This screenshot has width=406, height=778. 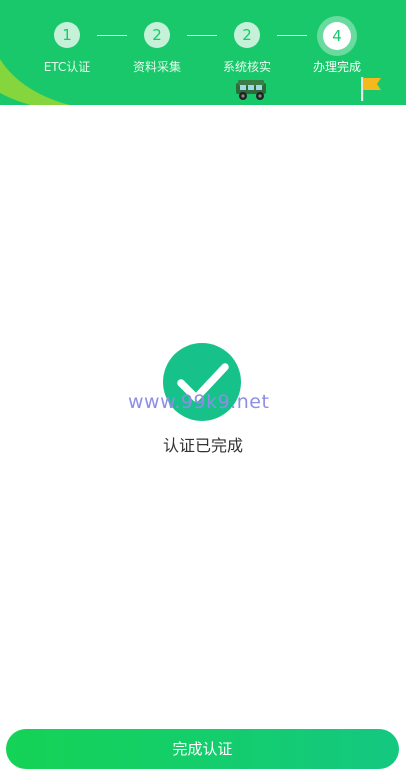 I want to click on step-label: 系统核实, so click(x=246, y=67).